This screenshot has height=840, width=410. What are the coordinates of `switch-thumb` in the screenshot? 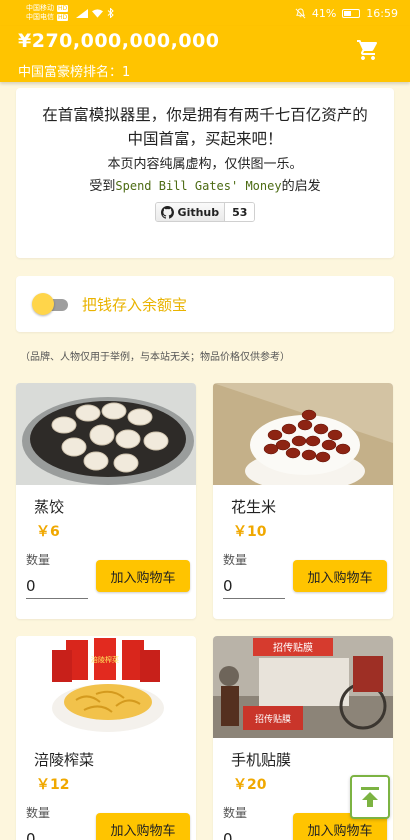 It's located at (43, 304).